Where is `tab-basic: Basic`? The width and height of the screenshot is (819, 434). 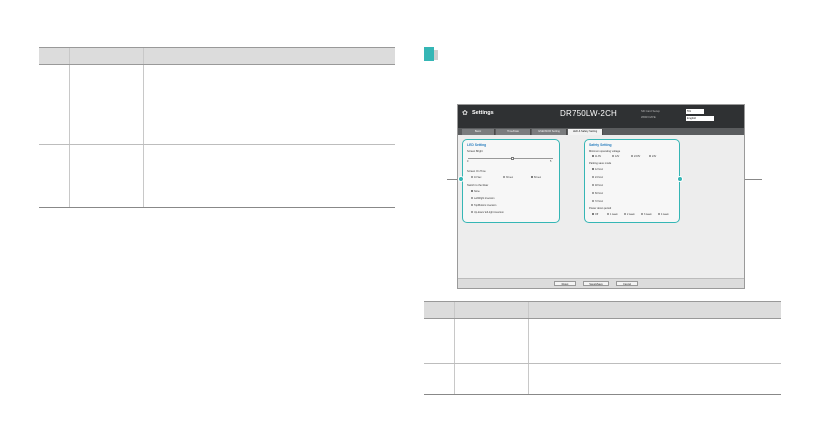 tab-basic: Basic is located at coordinates (478, 132).